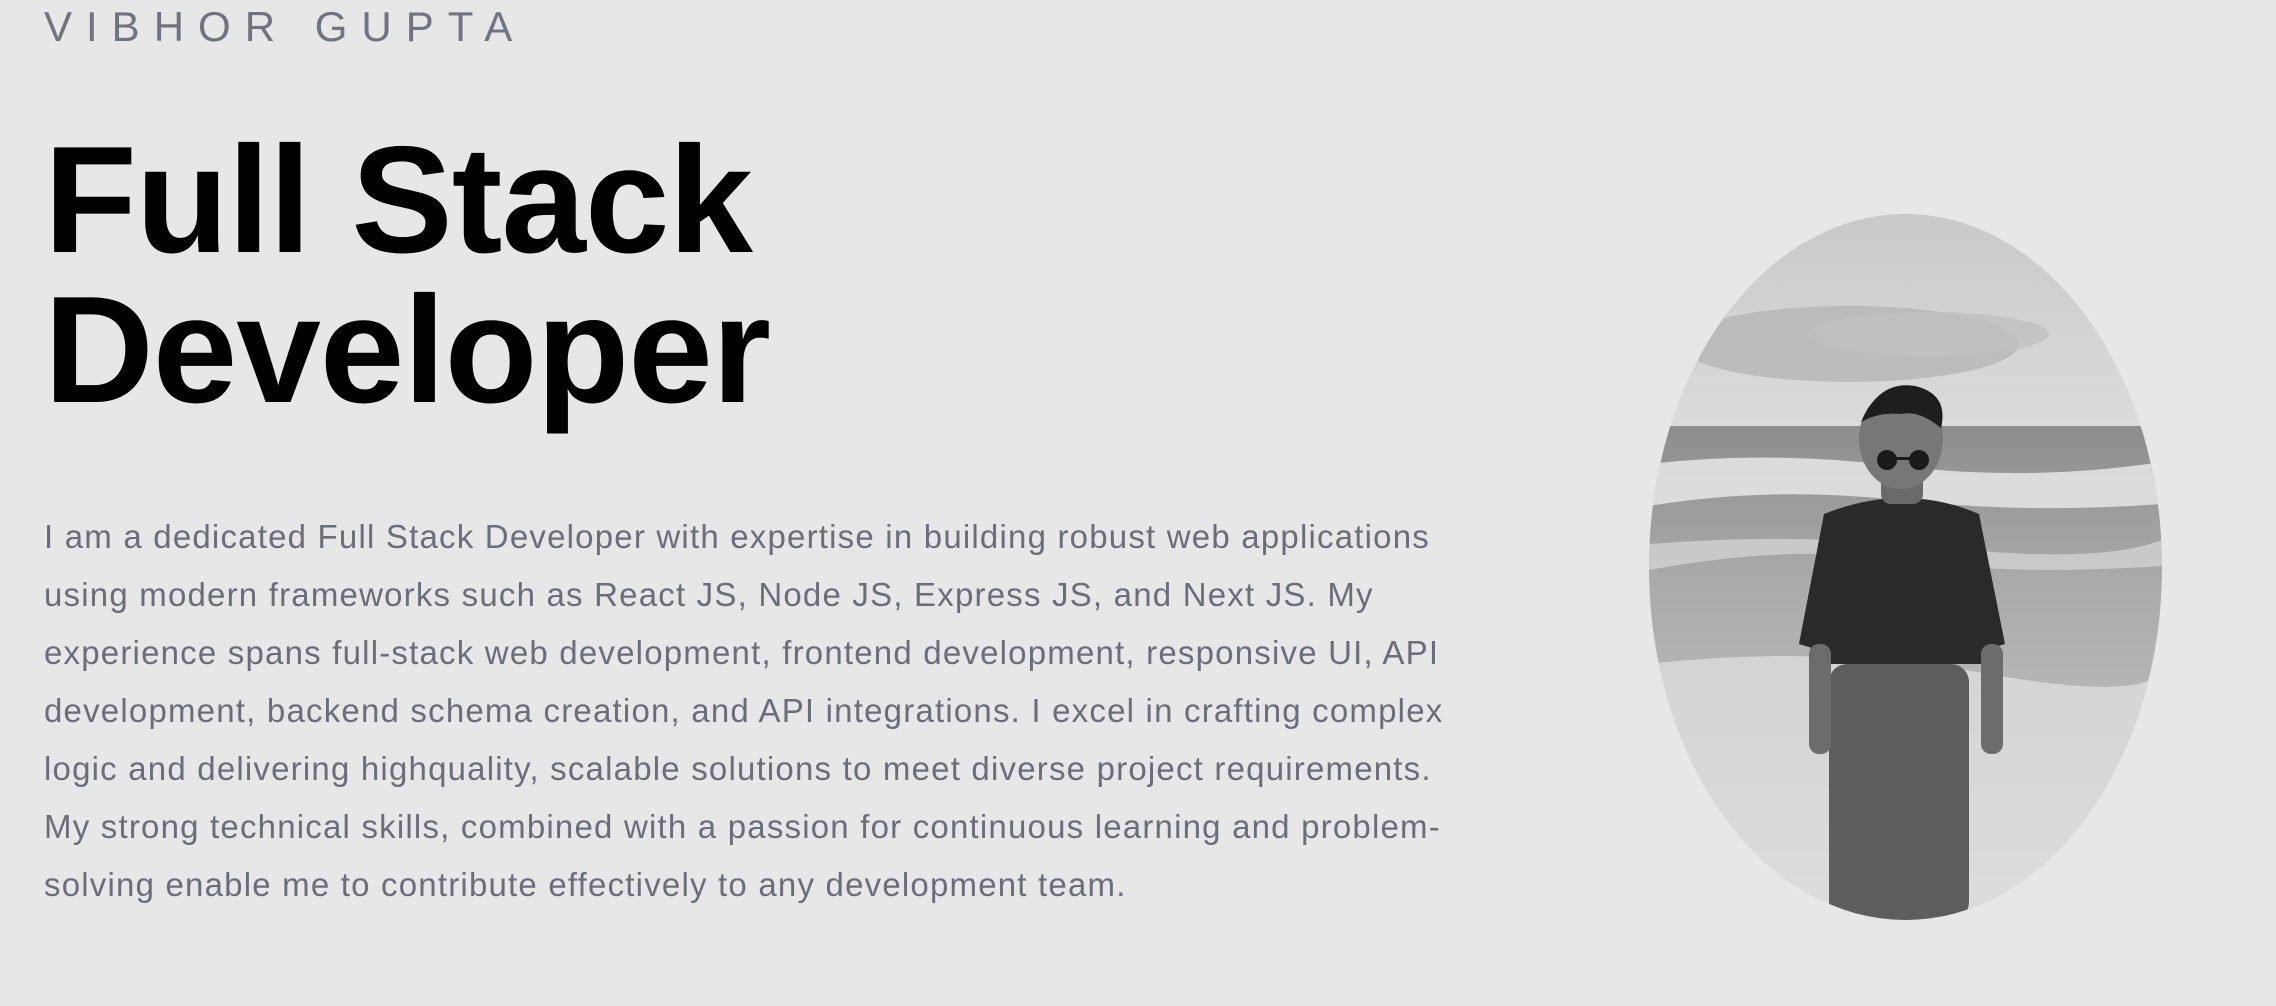 This screenshot has width=2276, height=1006. I want to click on title-line-2: Developer, so click(407, 350).